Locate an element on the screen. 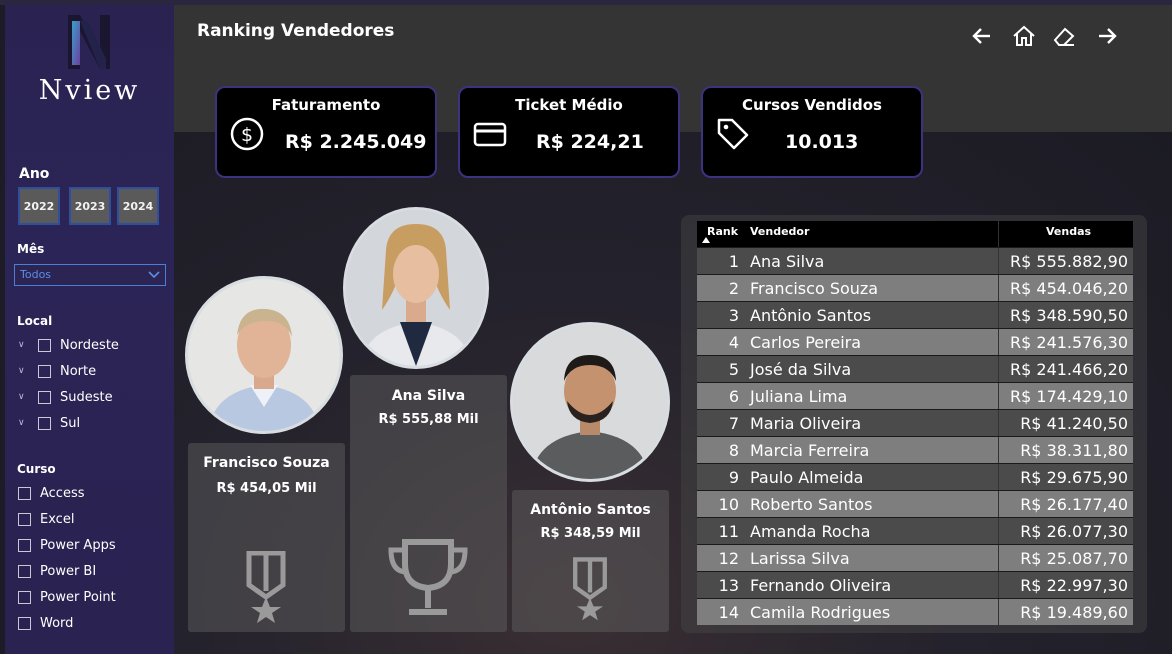  month-dropdown-value: Todos is located at coordinates (36, 274).